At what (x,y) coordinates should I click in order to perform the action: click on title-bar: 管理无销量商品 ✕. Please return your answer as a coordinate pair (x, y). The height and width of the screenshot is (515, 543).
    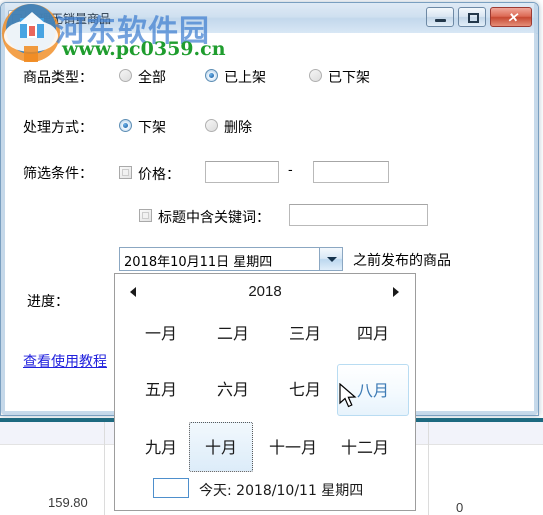
    Looking at the image, I should click on (269, 18).